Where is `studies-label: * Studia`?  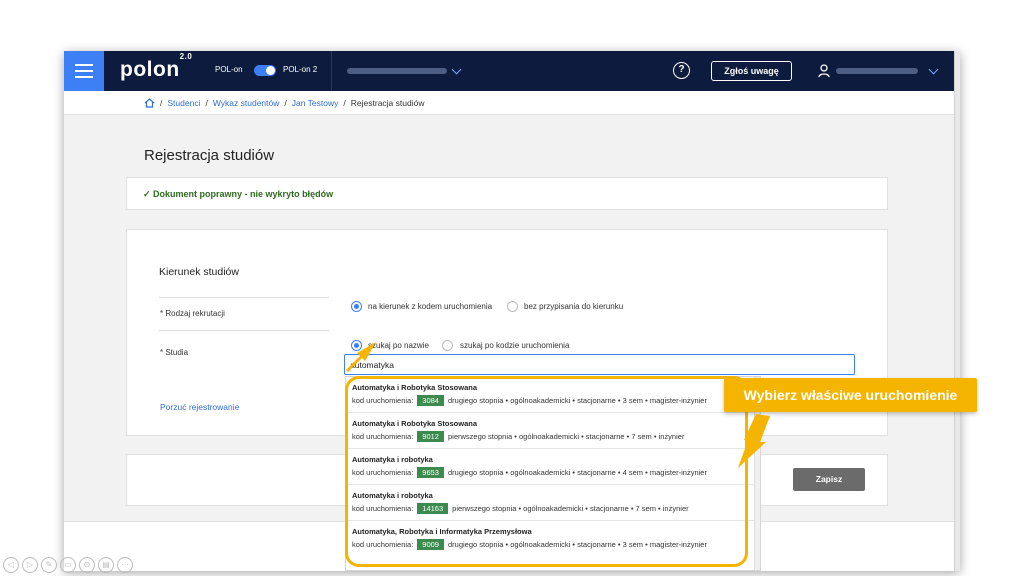 studies-label: * Studia is located at coordinates (174, 352).